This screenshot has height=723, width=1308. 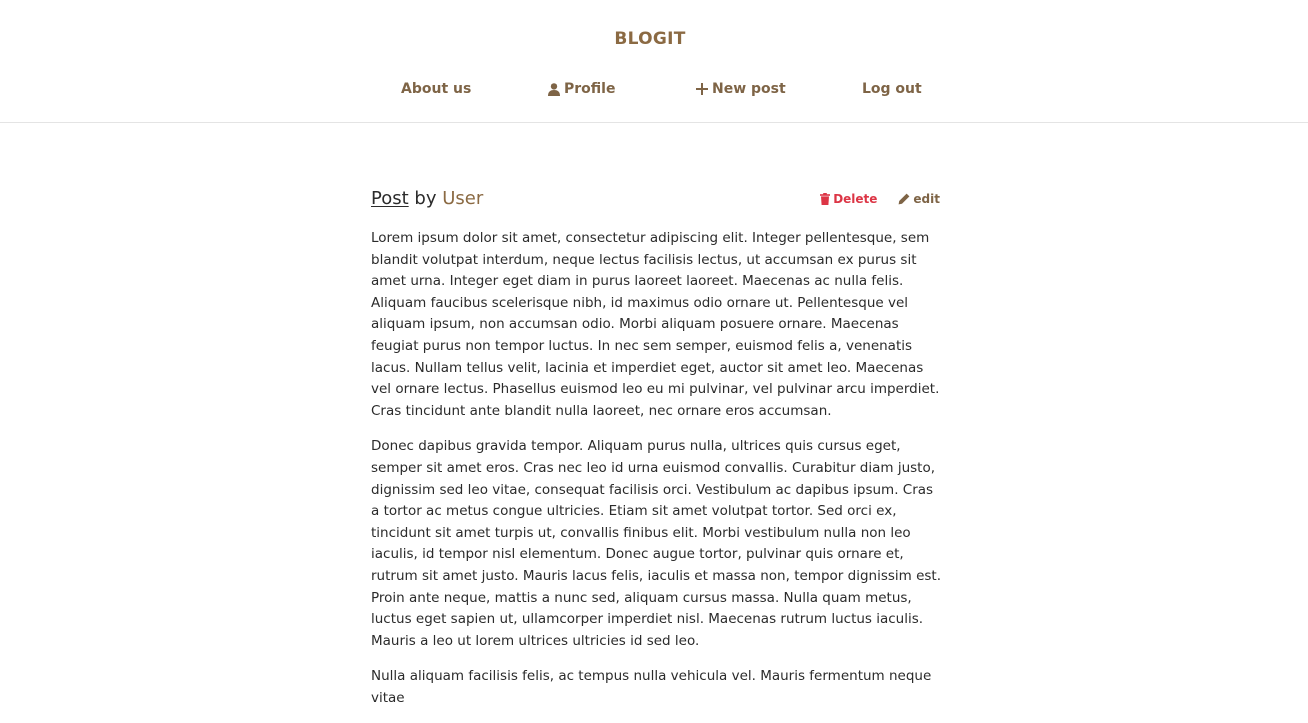 What do you see at coordinates (702, 89) in the screenshot?
I see `plus-icon` at bounding box center [702, 89].